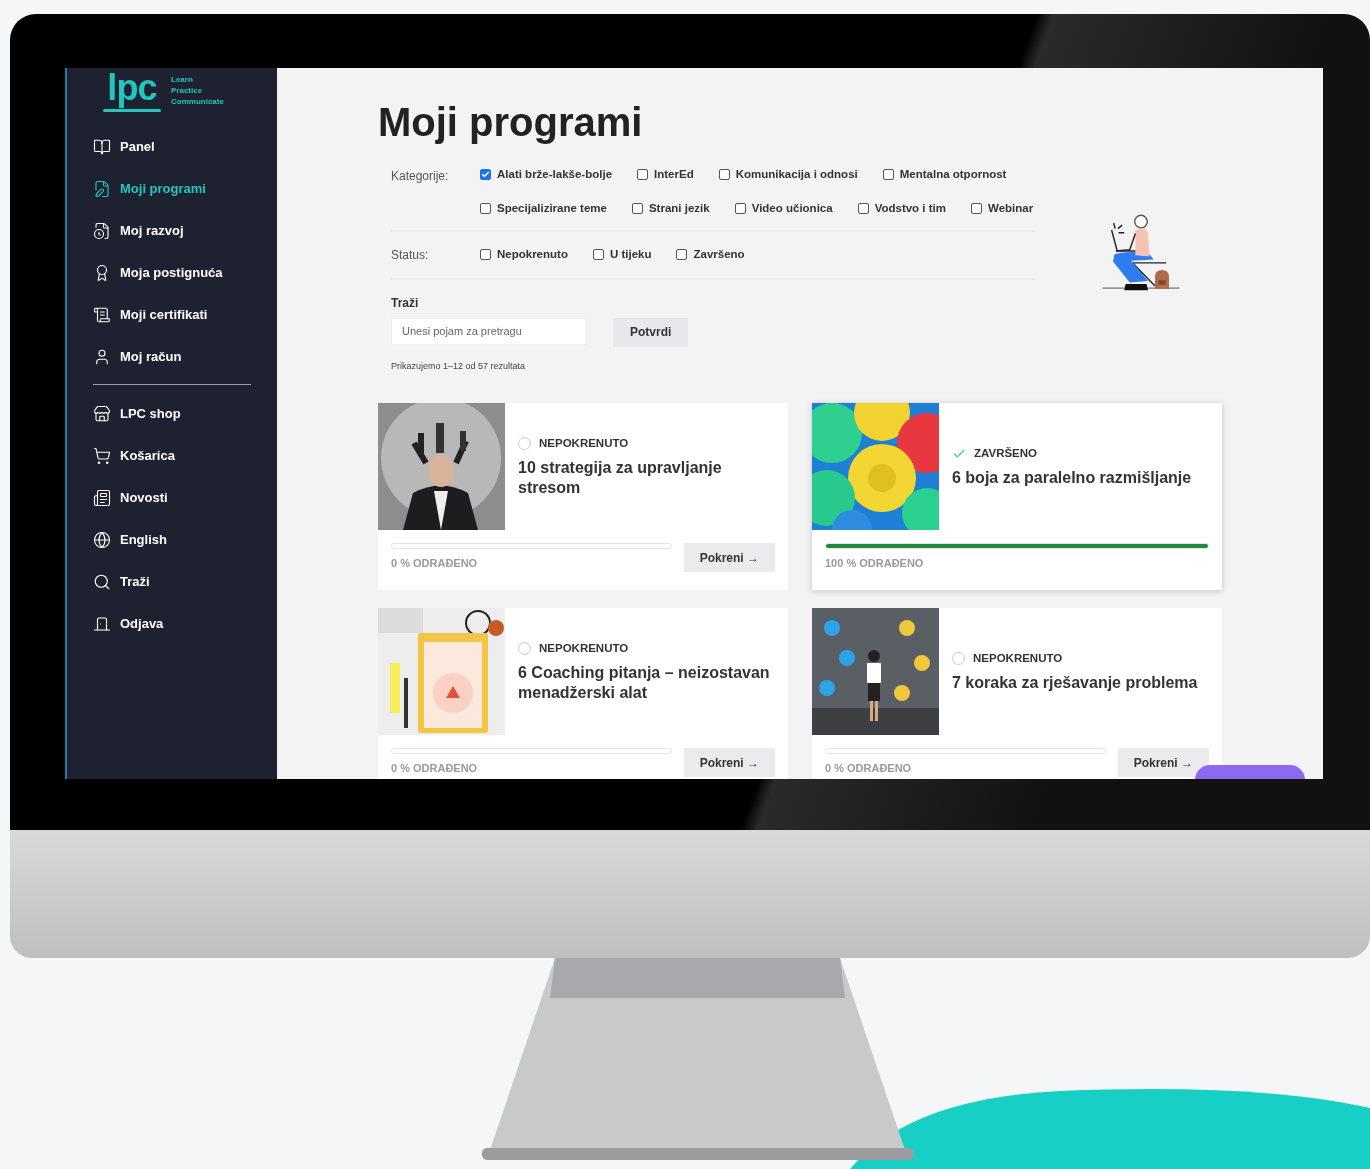 The height and width of the screenshot is (1169, 1370). Describe the element at coordinates (679, 209) in the screenshot. I see `checkbox-label: Strani jezik` at that location.